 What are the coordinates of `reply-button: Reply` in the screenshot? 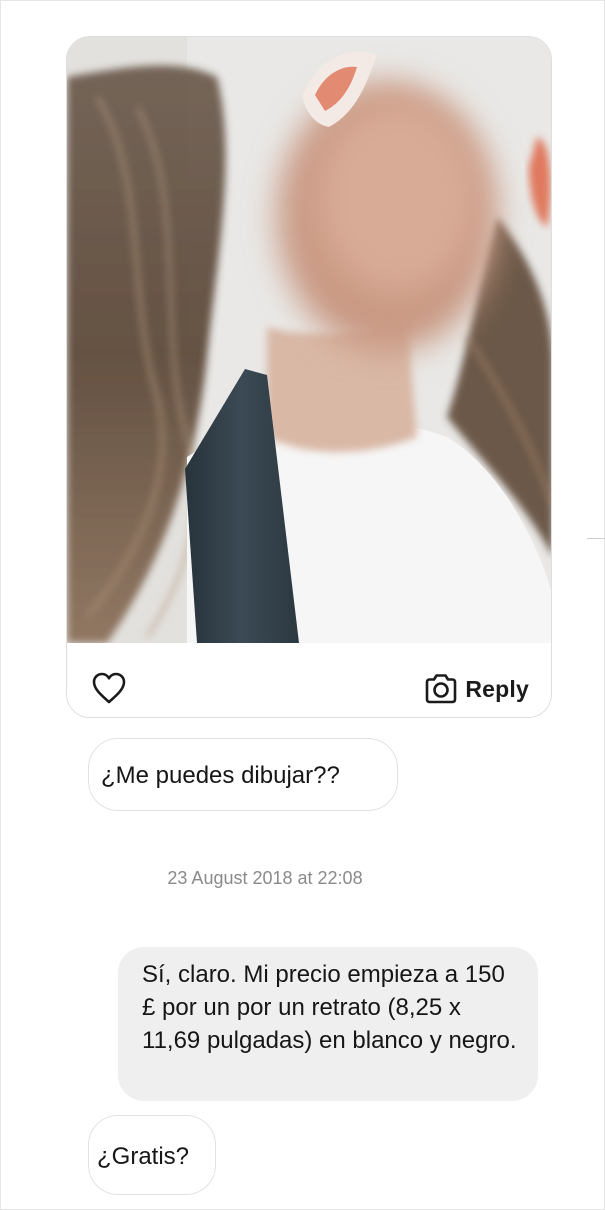 It's located at (476, 689).